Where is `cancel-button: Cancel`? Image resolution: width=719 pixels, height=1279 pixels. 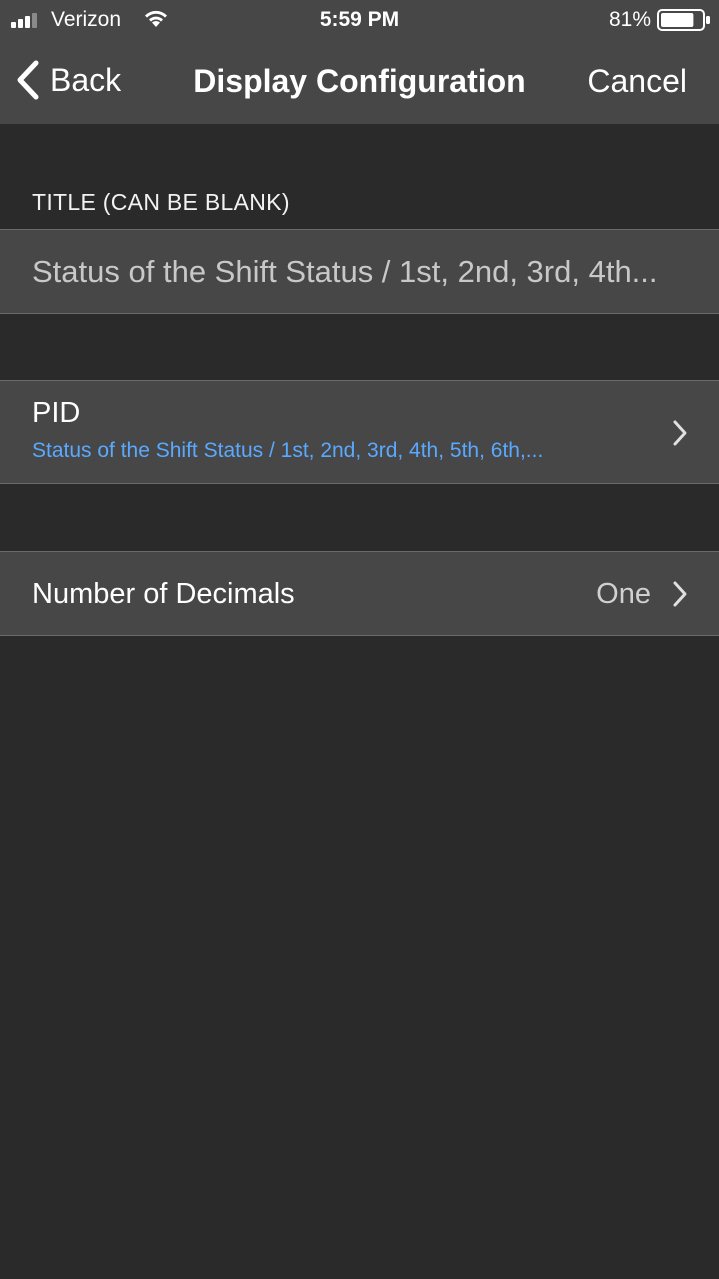 cancel-button: Cancel is located at coordinates (637, 81).